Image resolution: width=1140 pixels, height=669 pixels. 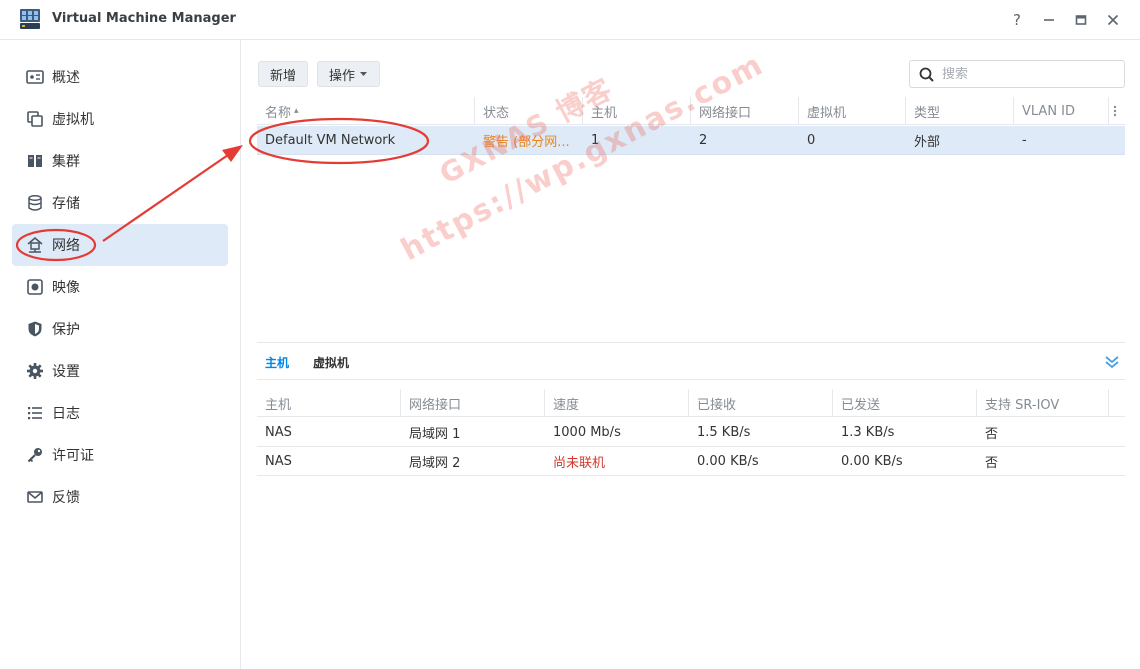 I want to click on network-type: 外部, so click(x=927, y=142).